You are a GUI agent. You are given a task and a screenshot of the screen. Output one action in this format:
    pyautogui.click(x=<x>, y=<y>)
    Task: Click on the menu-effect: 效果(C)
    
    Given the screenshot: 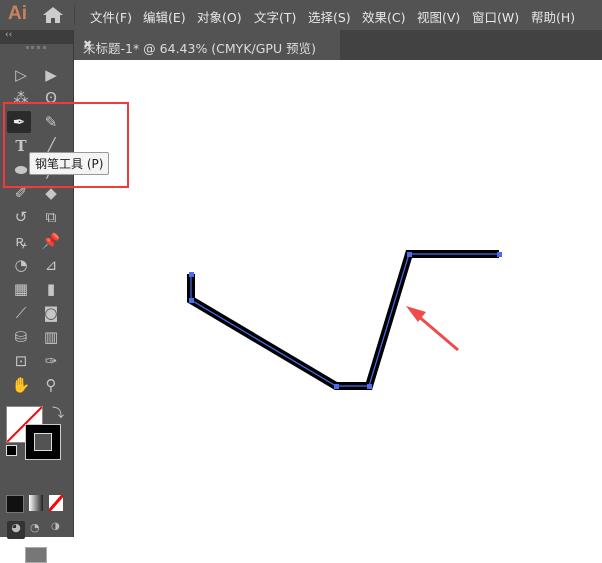 What is the action you would take?
    pyautogui.click(x=383, y=16)
    